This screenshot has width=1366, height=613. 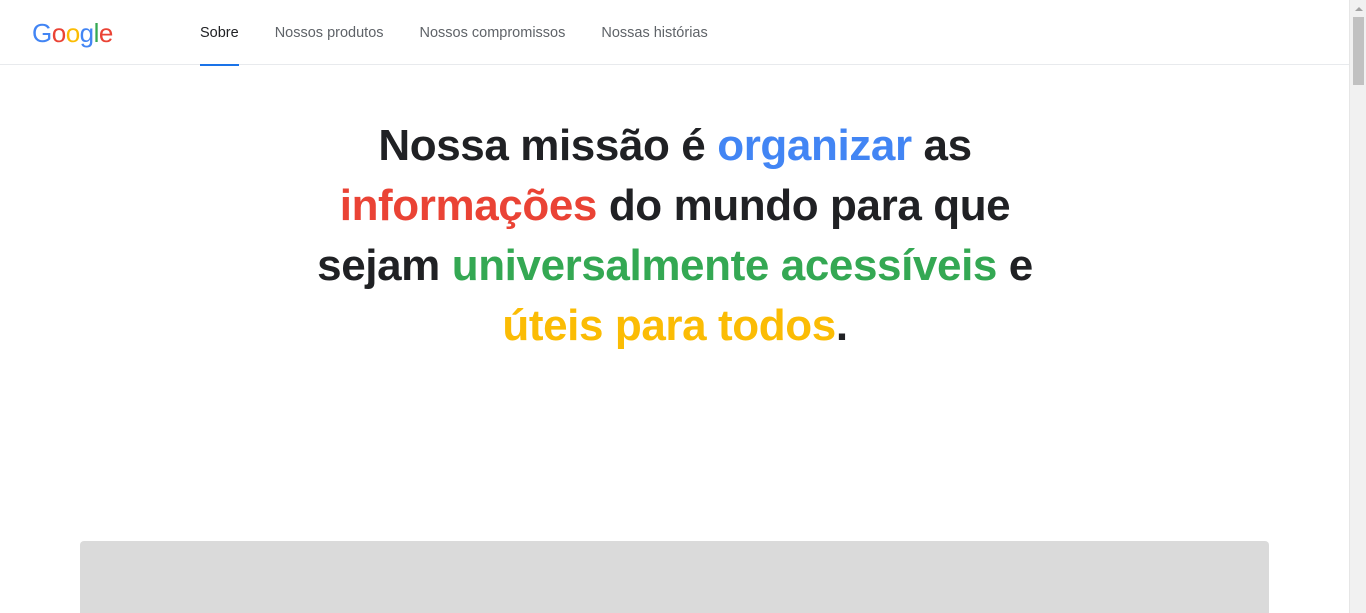 What do you see at coordinates (105, 33) in the screenshot?
I see `logo-letter: e` at bounding box center [105, 33].